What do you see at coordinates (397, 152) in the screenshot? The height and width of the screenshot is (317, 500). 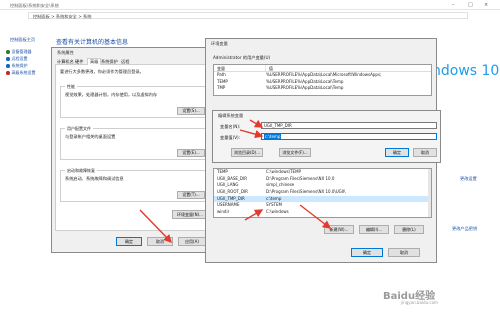 I see `editdlg-ok-button: 确定` at bounding box center [397, 152].